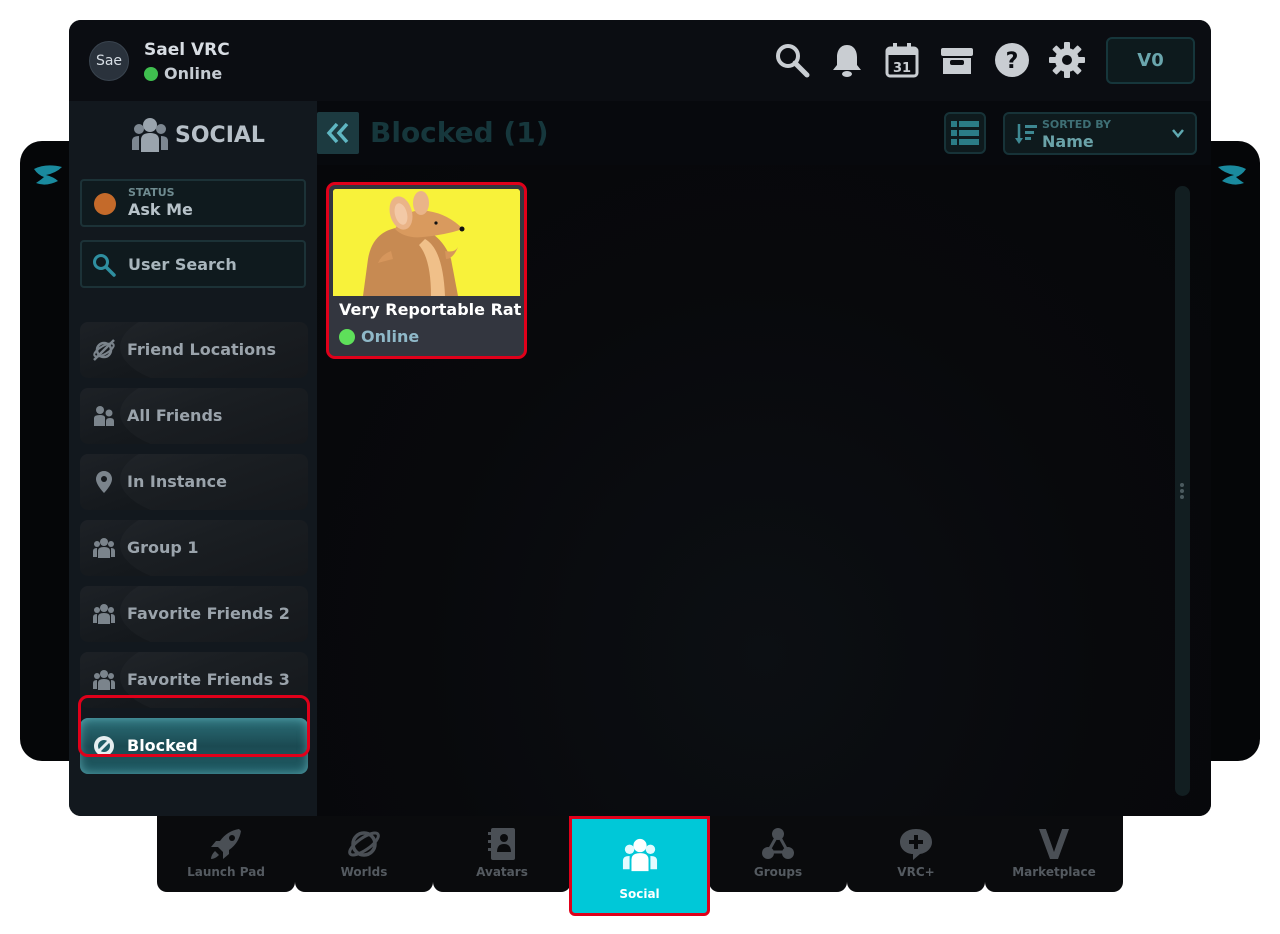  Describe the element at coordinates (194, 726) in the screenshot. I see `blocked-highlight-outline` at that location.